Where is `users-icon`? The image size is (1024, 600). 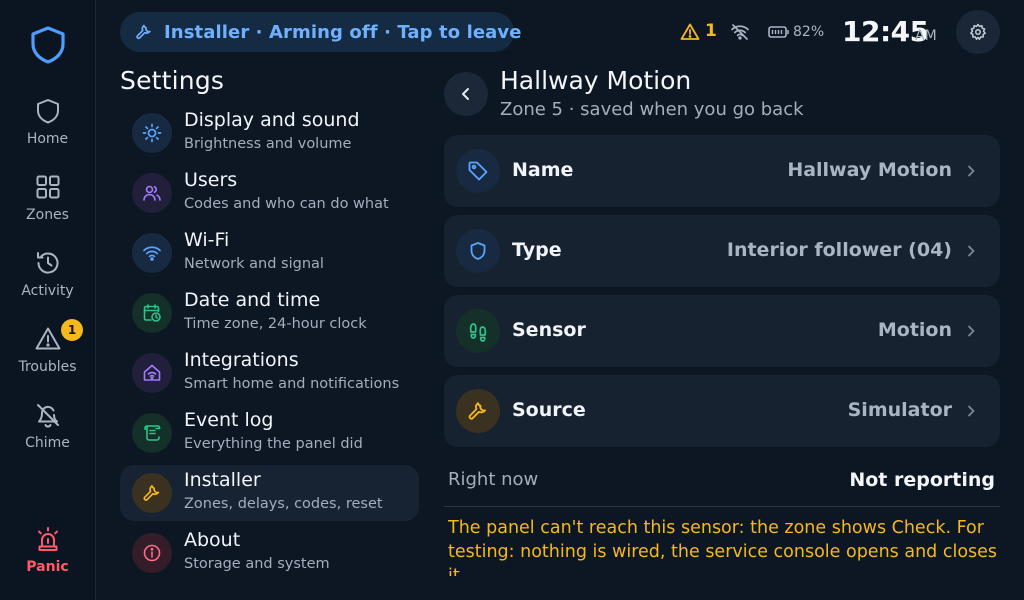
users-icon is located at coordinates (152, 193).